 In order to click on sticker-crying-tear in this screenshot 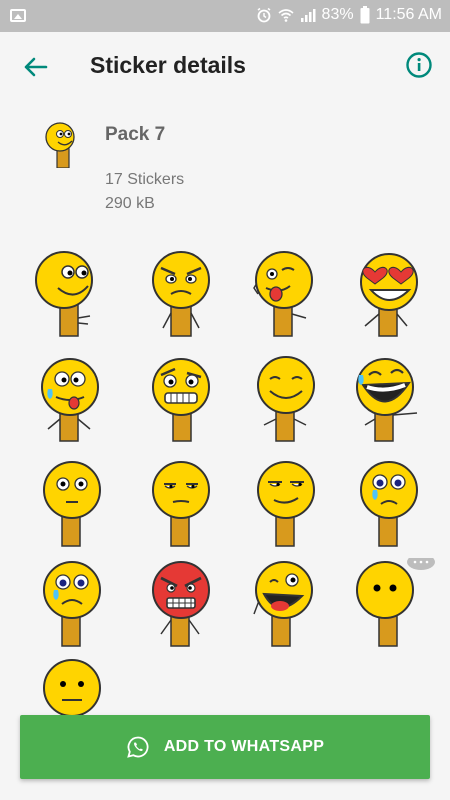, I will do `click(391, 504)`.